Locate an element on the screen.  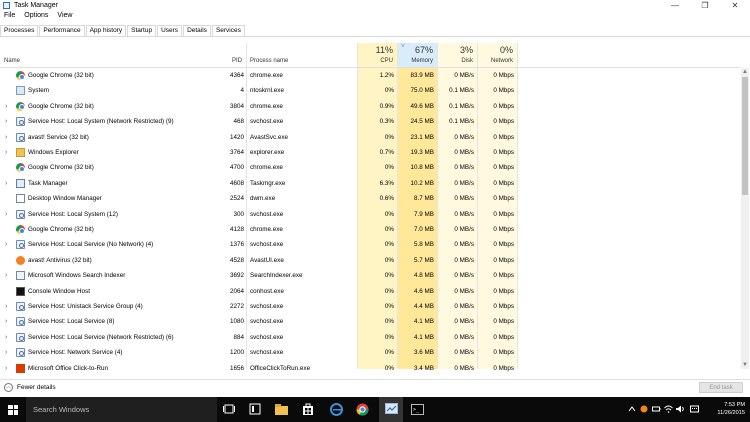
menu-file: File is located at coordinates (10, 17).